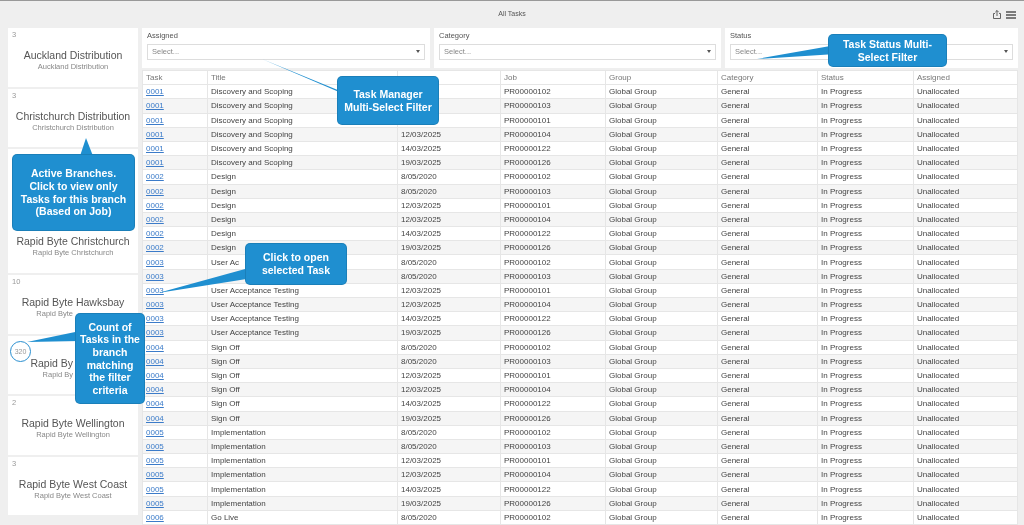  What do you see at coordinates (418, 51) in the screenshot?
I see `caret-icon` at bounding box center [418, 51].